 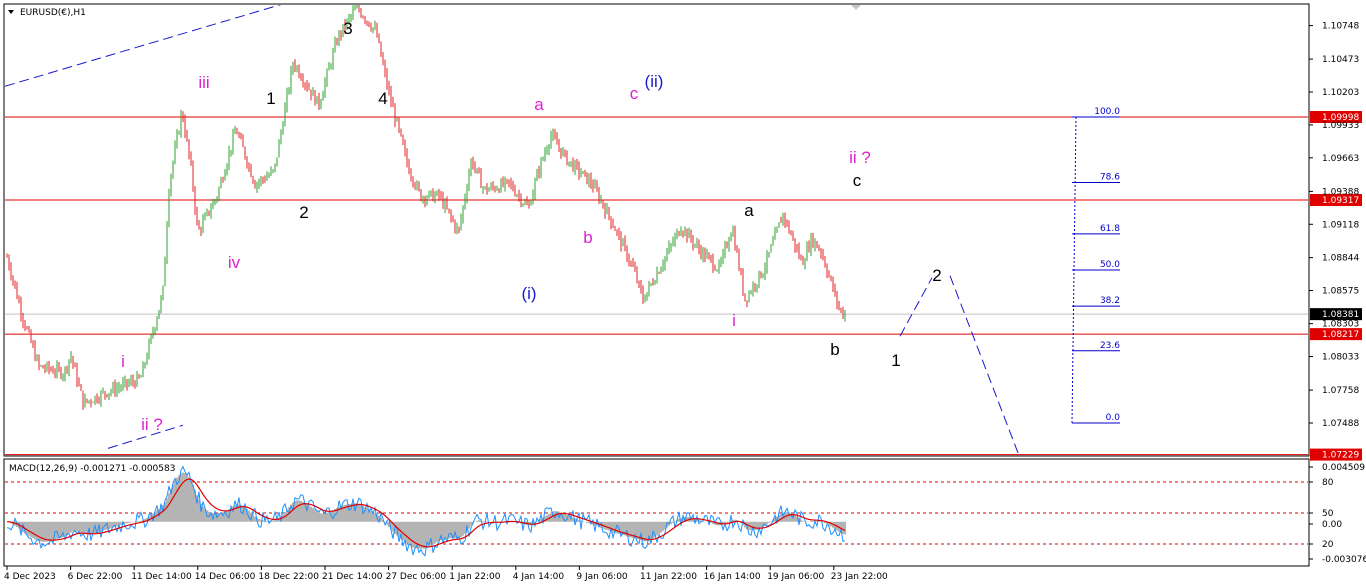 What do you see at coordinates (1110, 265) in the screenshot?
I see `fib-level-label: 50.0` at bounding box center [1110, 265].